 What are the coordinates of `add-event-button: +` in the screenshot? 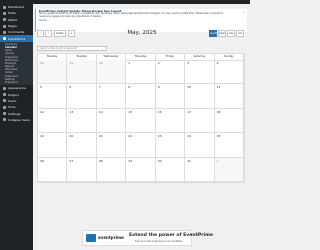 It's located at (71, 33).